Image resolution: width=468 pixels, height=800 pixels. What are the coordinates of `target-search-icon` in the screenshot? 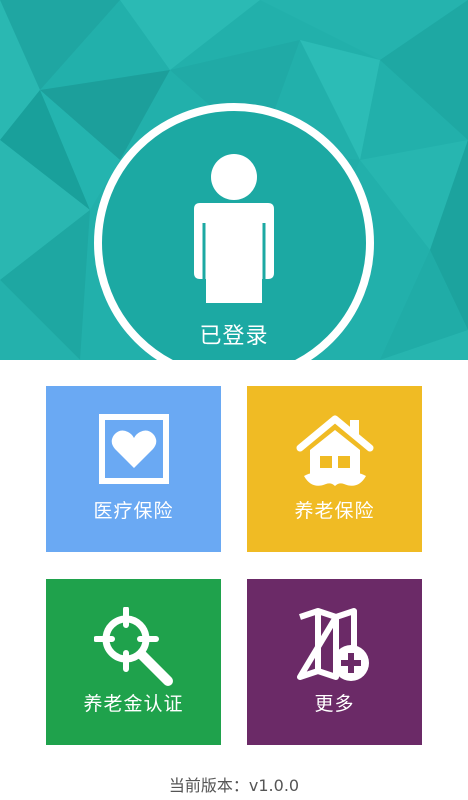 It's located at (133, 646).